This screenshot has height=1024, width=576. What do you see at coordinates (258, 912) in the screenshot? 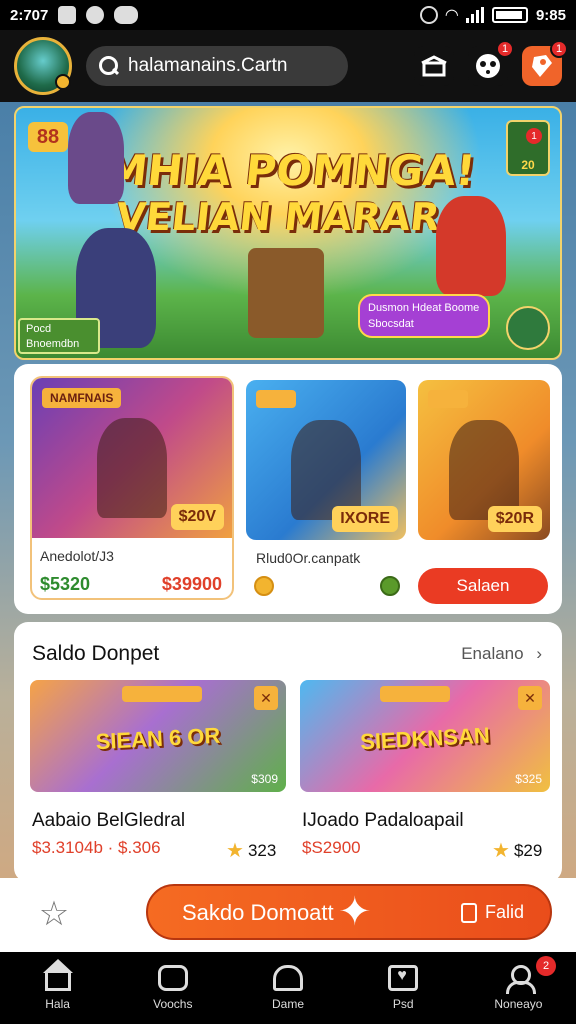
I see `cta-label: Sakdo Domoatt` at bounding box center [258, 912].